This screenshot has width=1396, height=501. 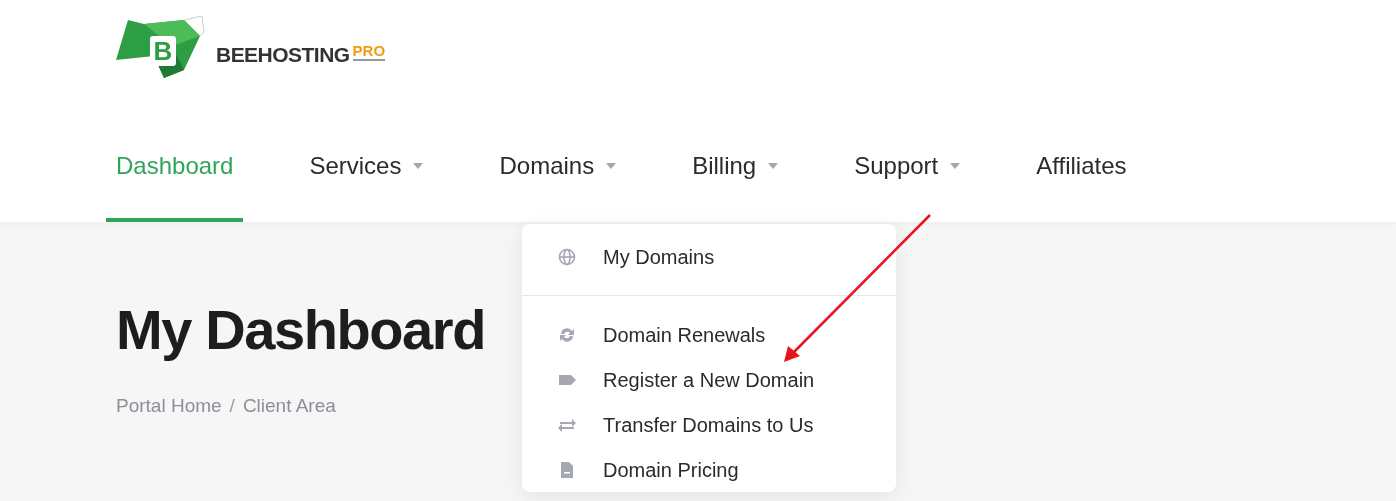 What do you see at coordinates (709, 379) in the screenshot?
I see `menu-item: Register a New Domain` at bounding box center [709, 379].